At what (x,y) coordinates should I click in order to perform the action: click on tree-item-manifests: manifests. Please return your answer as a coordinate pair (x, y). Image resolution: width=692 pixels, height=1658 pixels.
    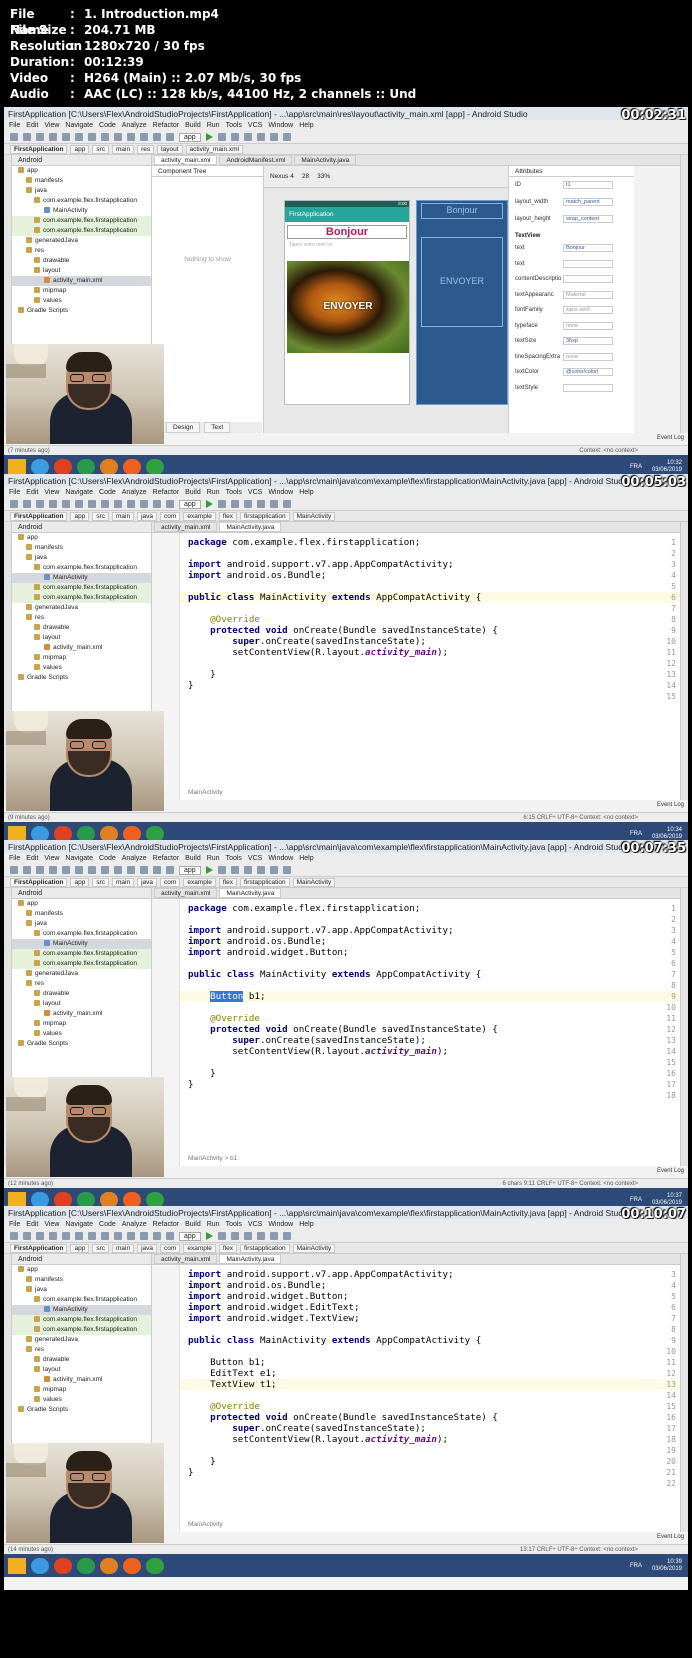
    Looking at the image, I should click on (81, 1280).